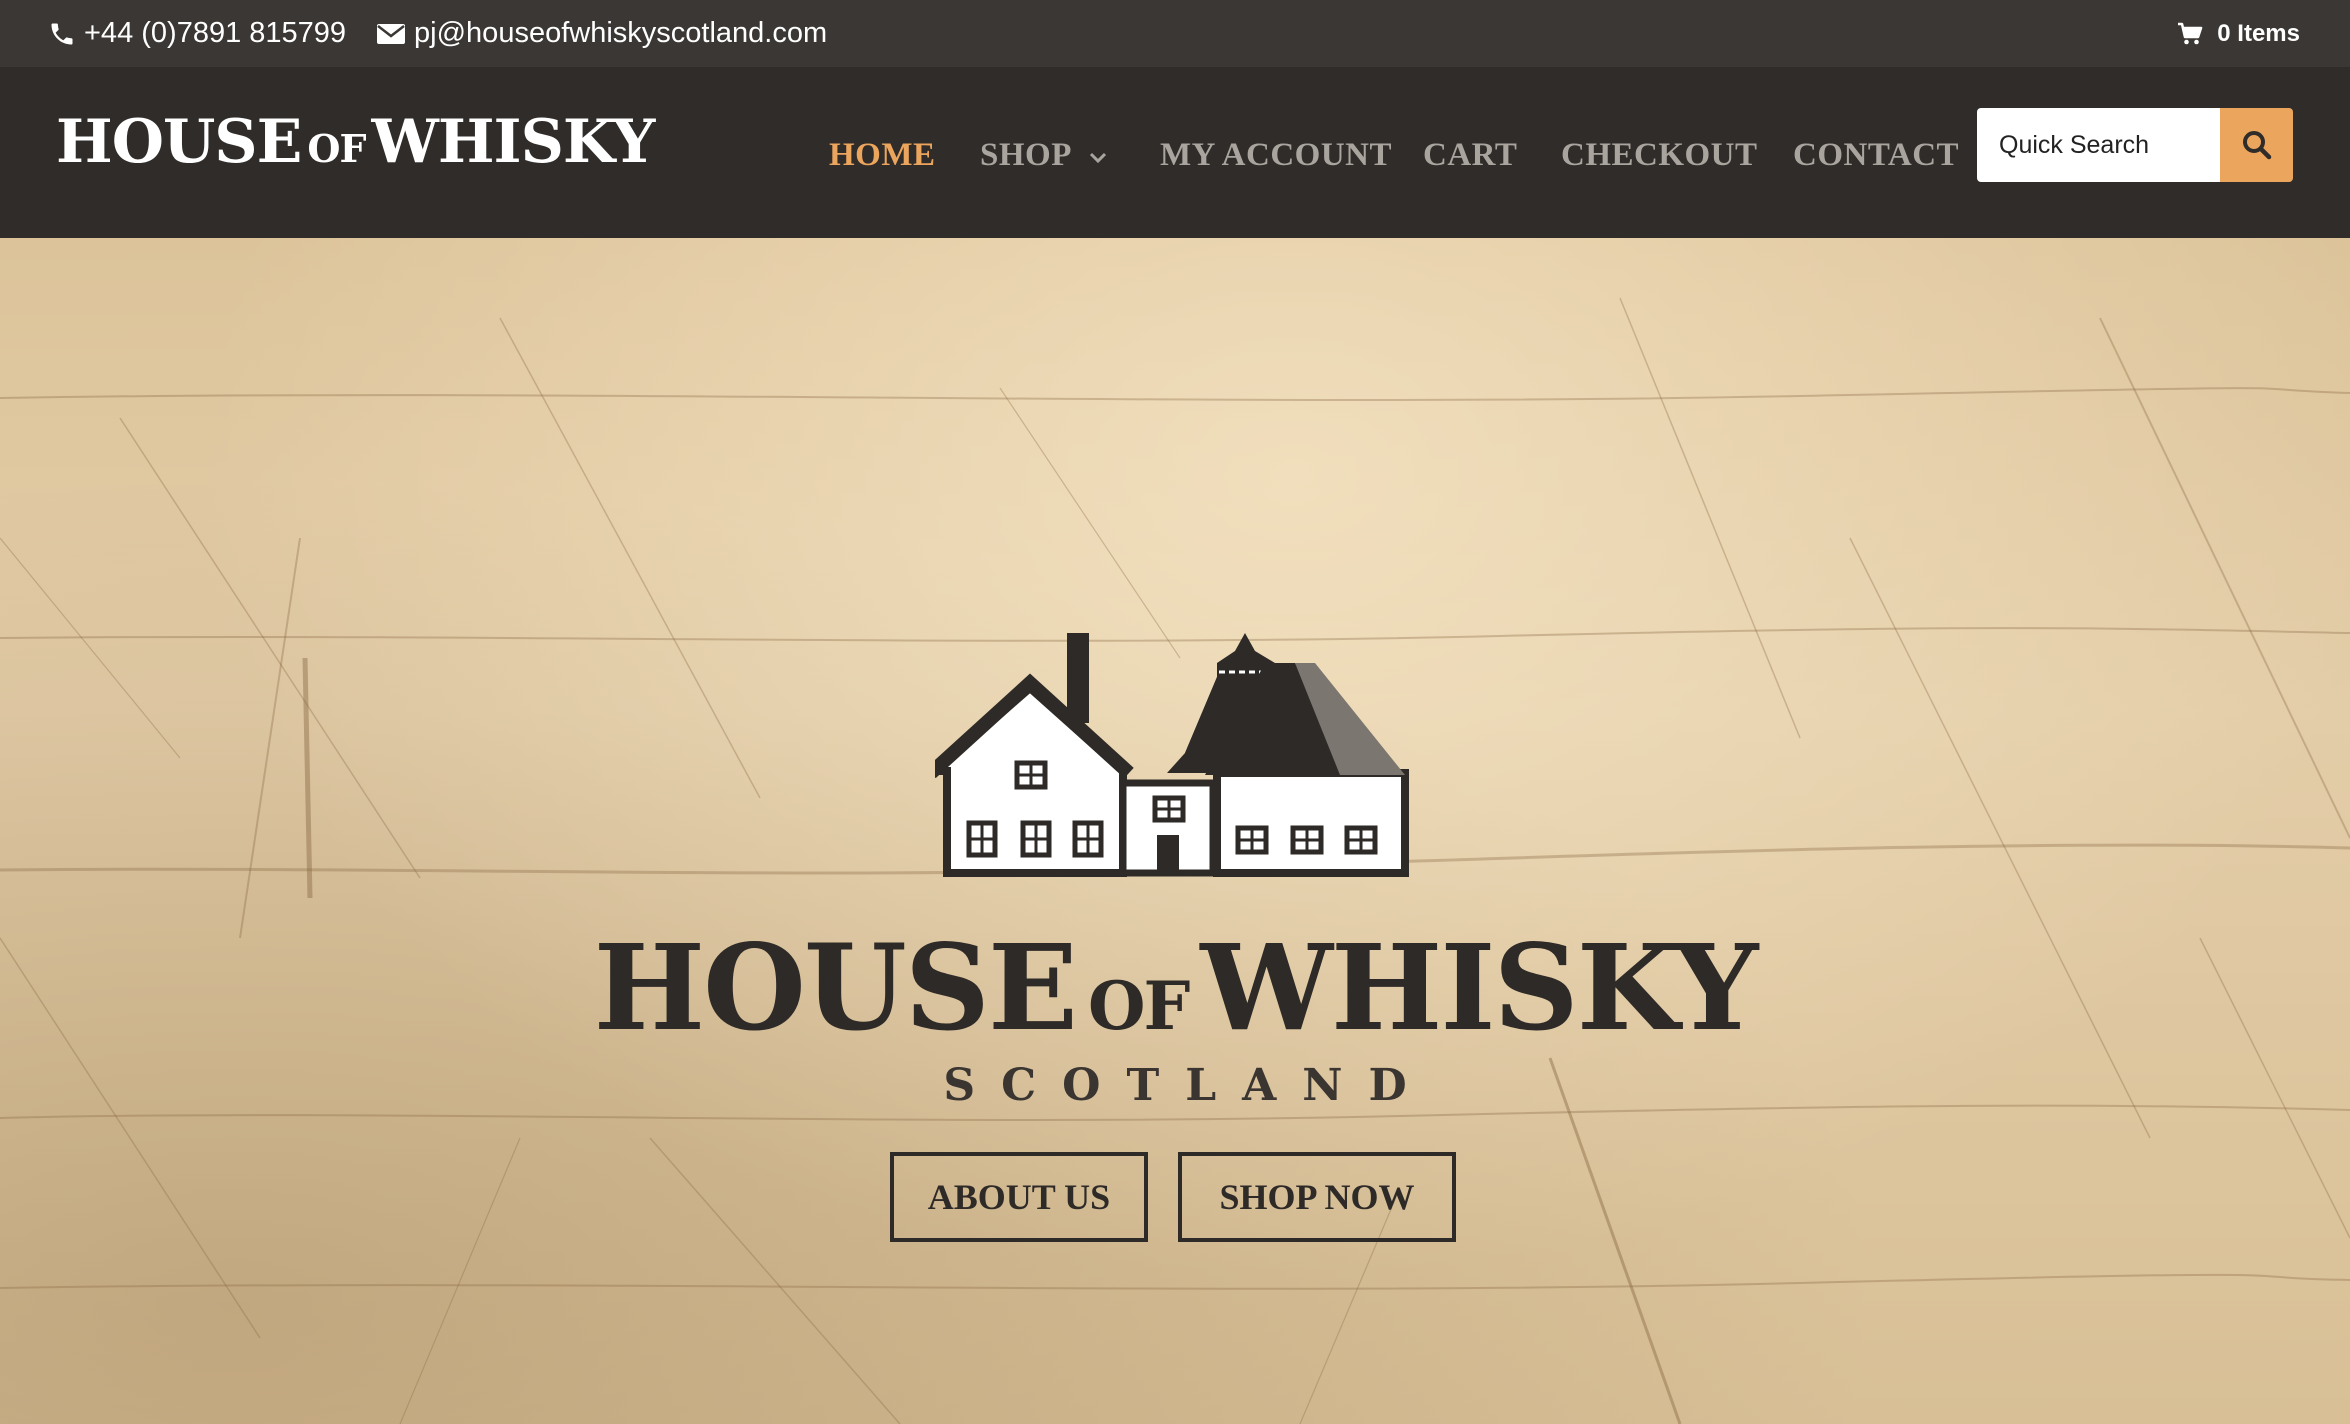 This screenshot has width=2350, height=1424. I want to click on quick-search, so click(2135, 145).